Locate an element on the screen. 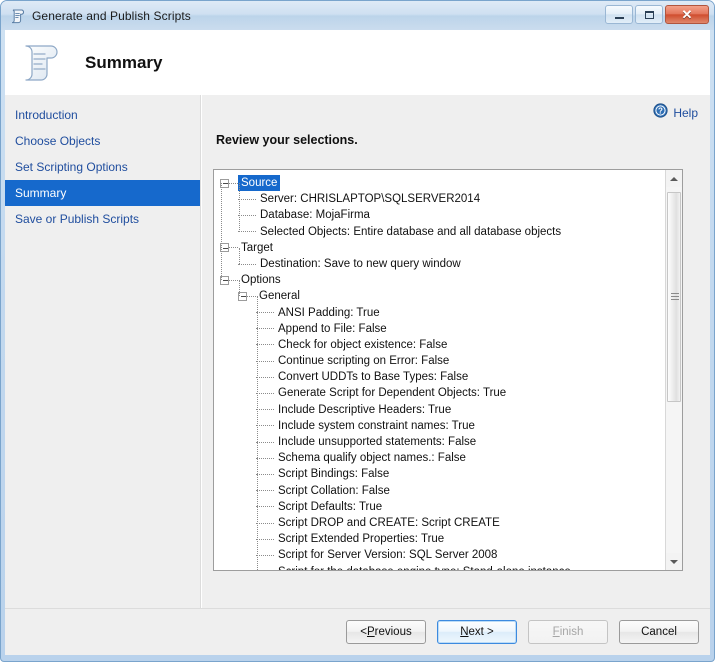 Image resolution: width=715 pixels, height=662 pixels. maximize-button is located at coordinates (649, 14).